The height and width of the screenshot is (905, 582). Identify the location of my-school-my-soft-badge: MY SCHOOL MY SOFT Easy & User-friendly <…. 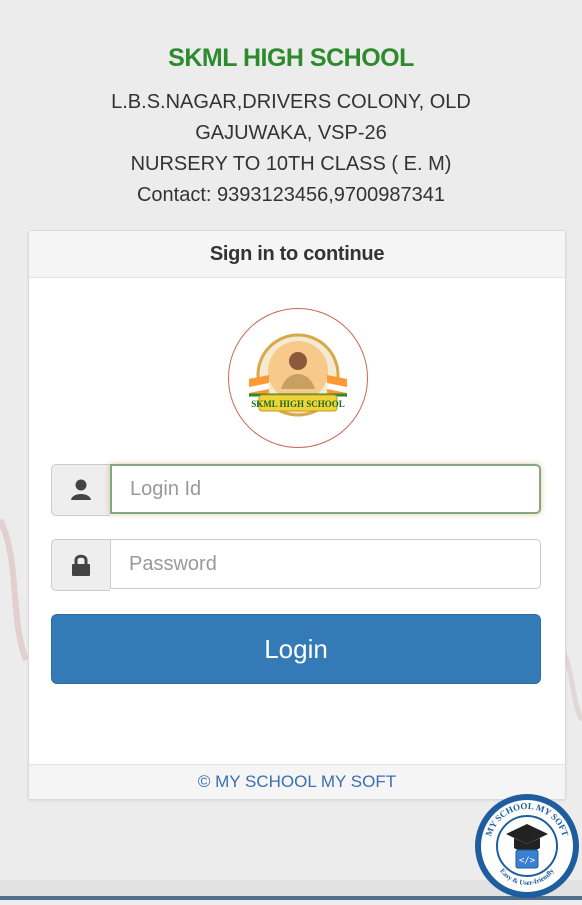
(527, 844).